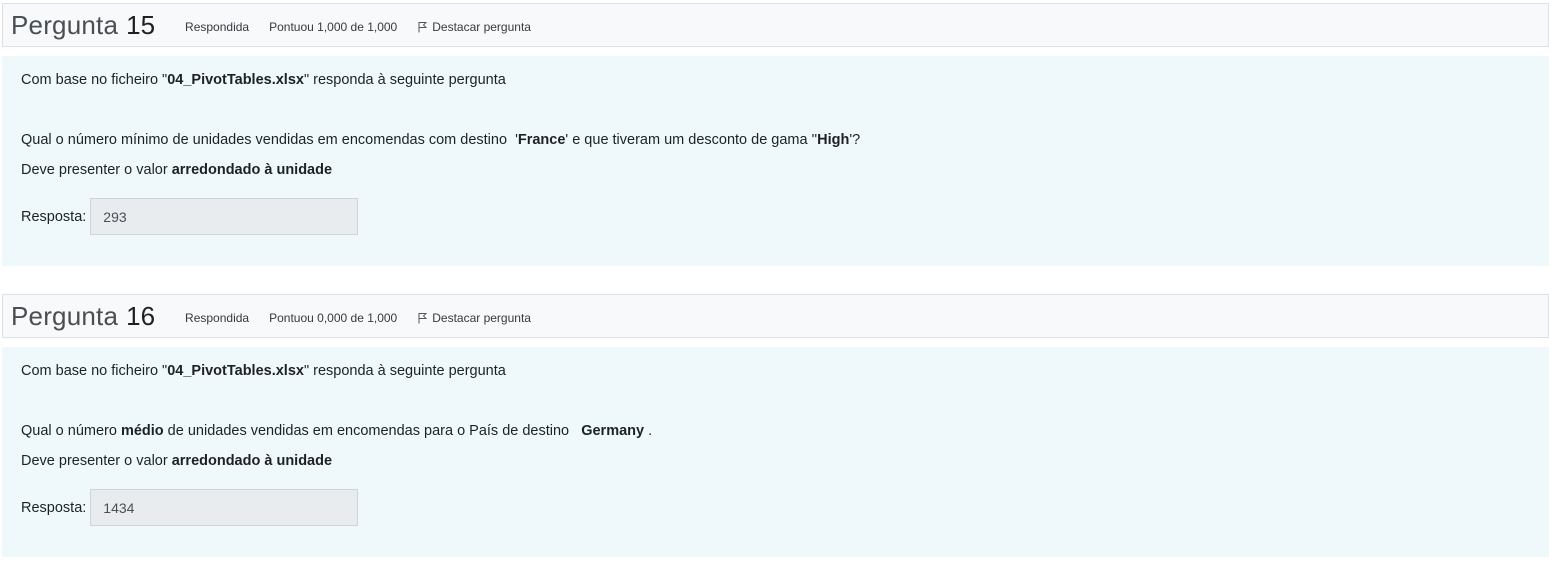 This screenshot has height=562, width=1551. I want to click on question-number: 16, so click(141, 315).